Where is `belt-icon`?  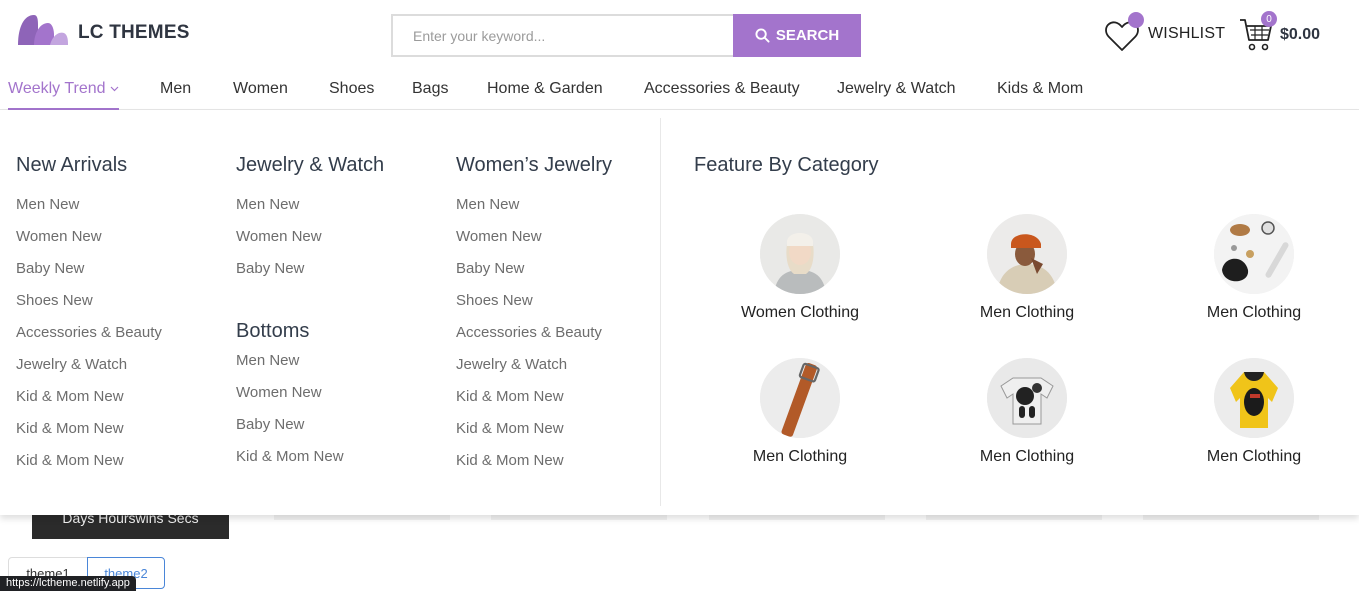
belt-icon is located at coordinates (800, 398).